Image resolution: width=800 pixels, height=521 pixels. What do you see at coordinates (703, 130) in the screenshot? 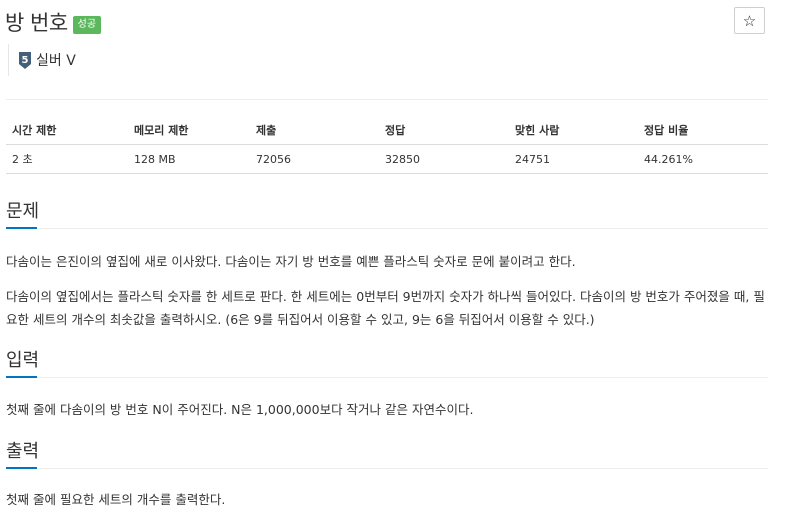
I see `header-accept-ratio: 정답 비율` at bounding box center [703, 130].